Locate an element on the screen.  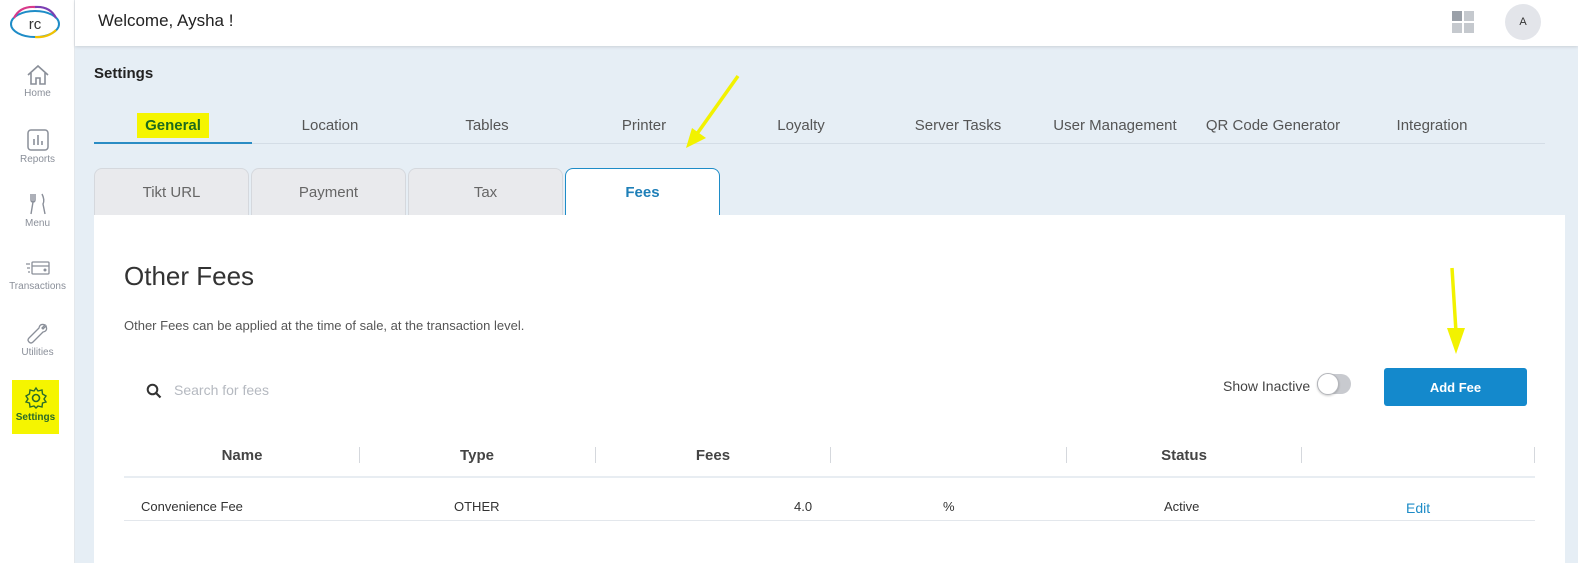
tab-tables: Tables is located at coordinates (487, 127).